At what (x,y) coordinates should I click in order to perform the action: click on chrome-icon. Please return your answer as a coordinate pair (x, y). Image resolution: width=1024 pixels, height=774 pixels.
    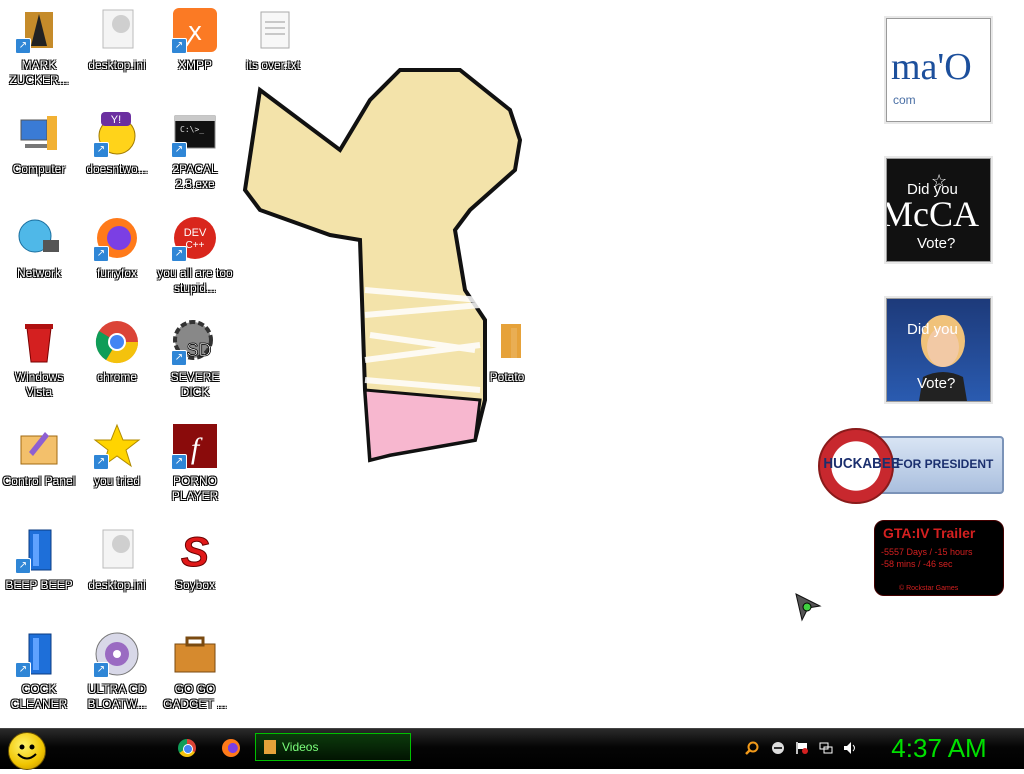
    Looking at the image, I should click on (117, 342).